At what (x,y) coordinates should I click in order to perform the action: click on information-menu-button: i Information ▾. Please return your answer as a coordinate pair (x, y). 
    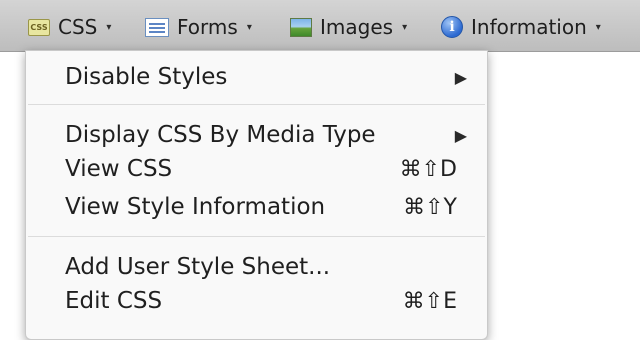
    Looking at the image, I should click on (521, 27).